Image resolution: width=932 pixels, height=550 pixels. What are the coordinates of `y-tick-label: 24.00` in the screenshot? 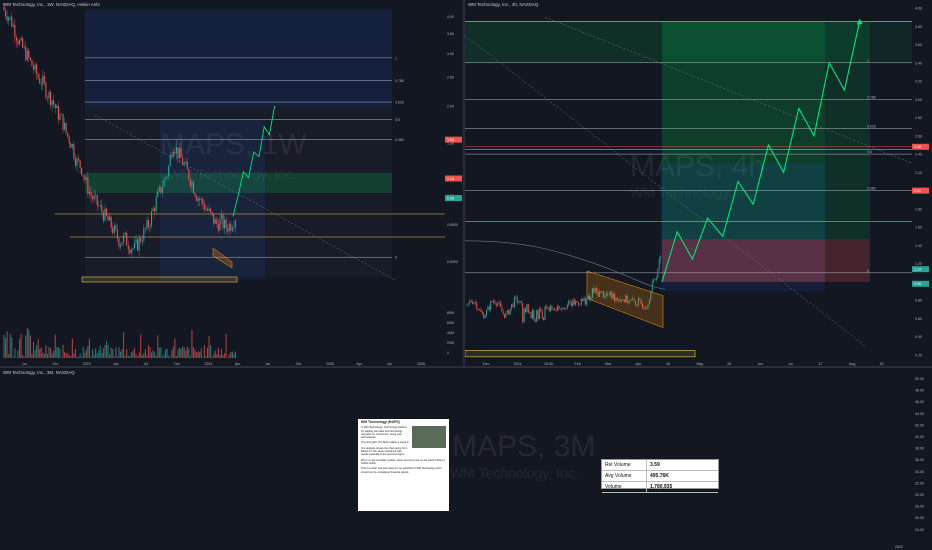 It's located at (919, 530).